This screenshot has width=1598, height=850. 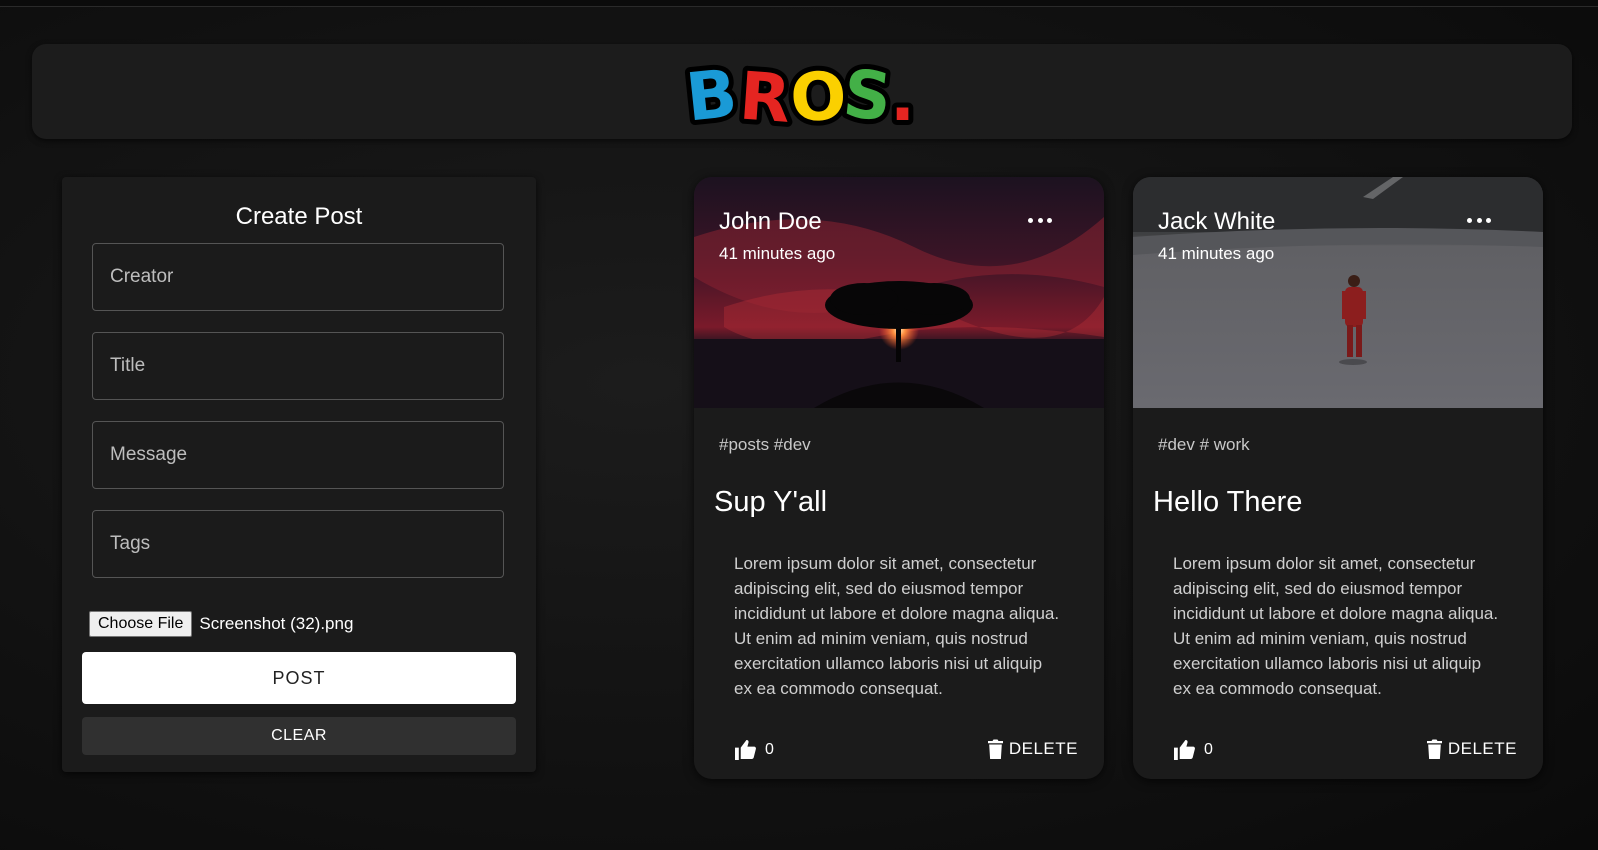 What do you see at coordinates (1217, 221) in the screenshot?
I see `post-creator: Jack White` at bounding box center [1217, 221].